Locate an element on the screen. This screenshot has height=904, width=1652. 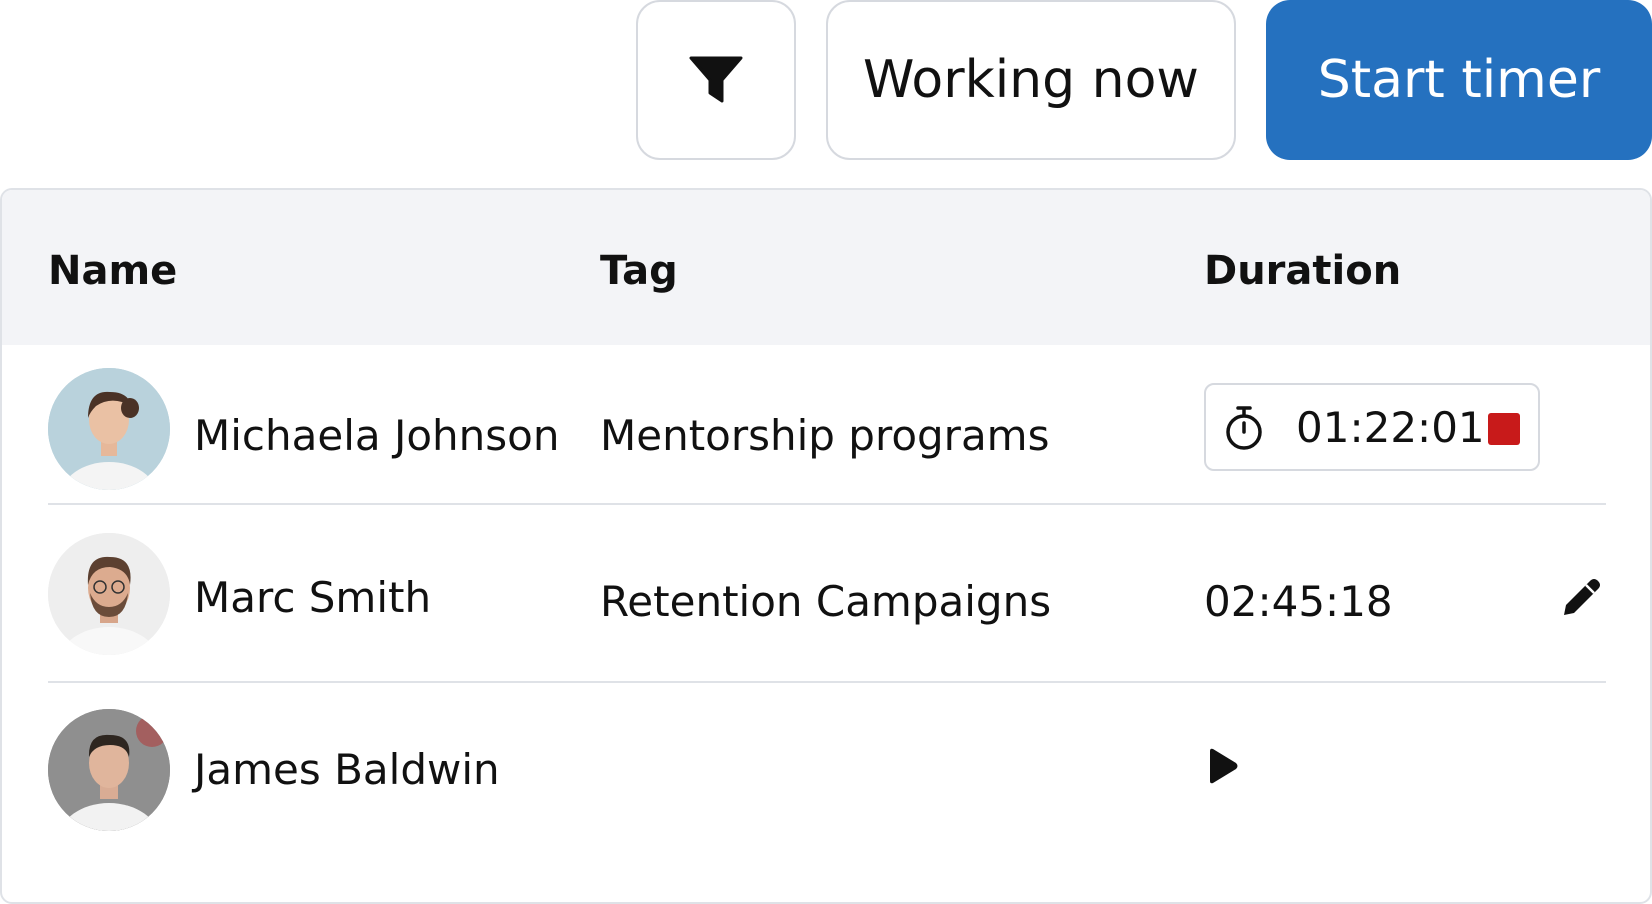
working-now-label: Working now is located at coordinates (1031, 80).